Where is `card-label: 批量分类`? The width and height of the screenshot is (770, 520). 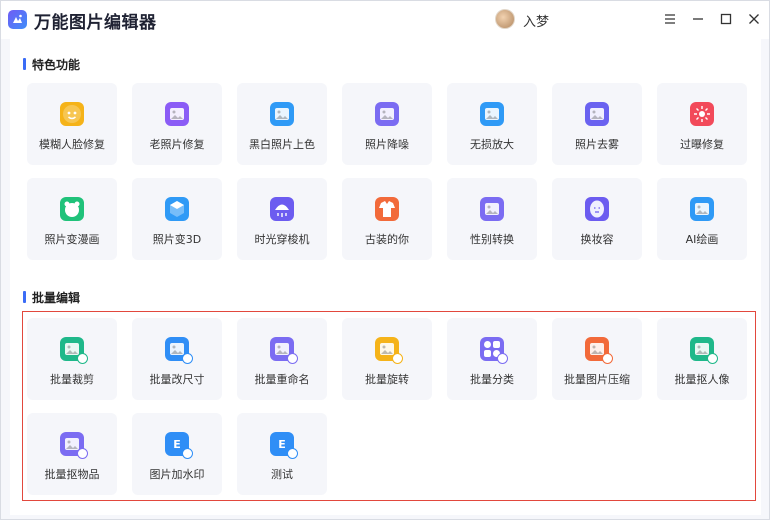 card-label: 批量分类 is located at coordinates (492, 379).